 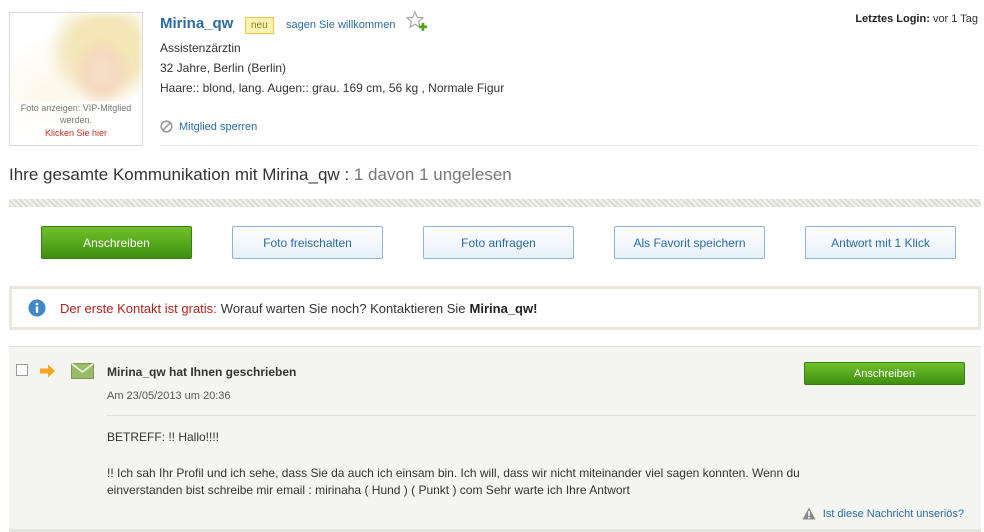 I want to click on new-badge: neu, so click(x=259, y=25).